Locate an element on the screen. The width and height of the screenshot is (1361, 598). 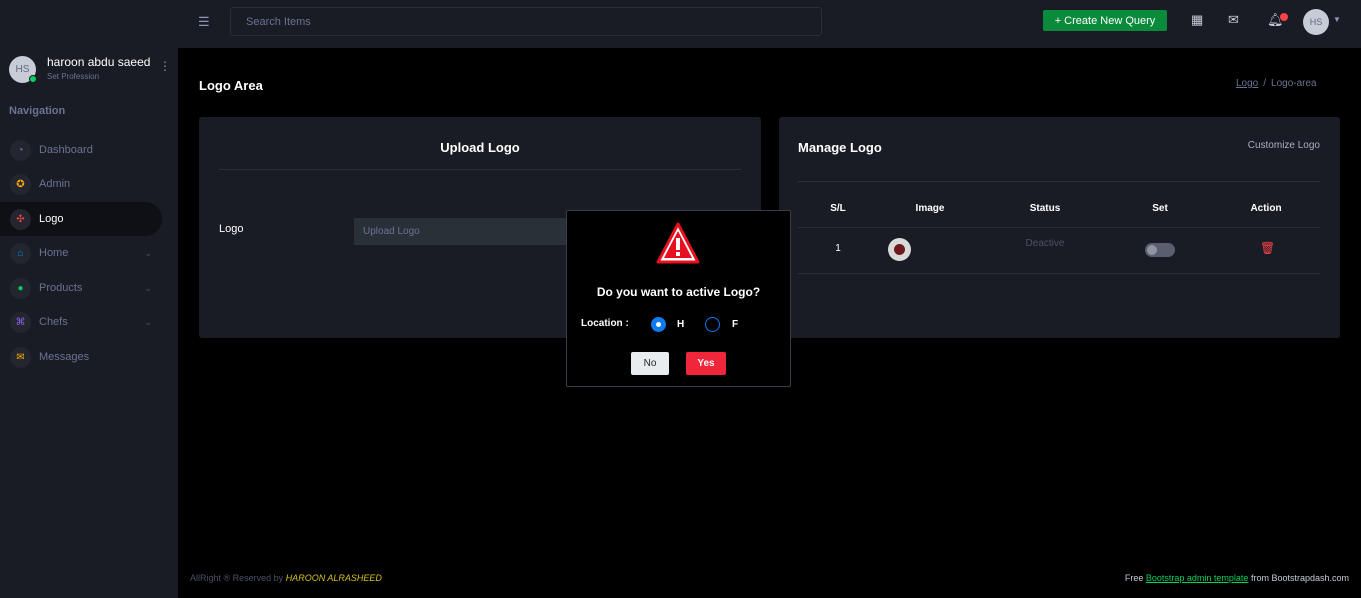
card-title: Upload Logo is located at coordinates (480, 147).